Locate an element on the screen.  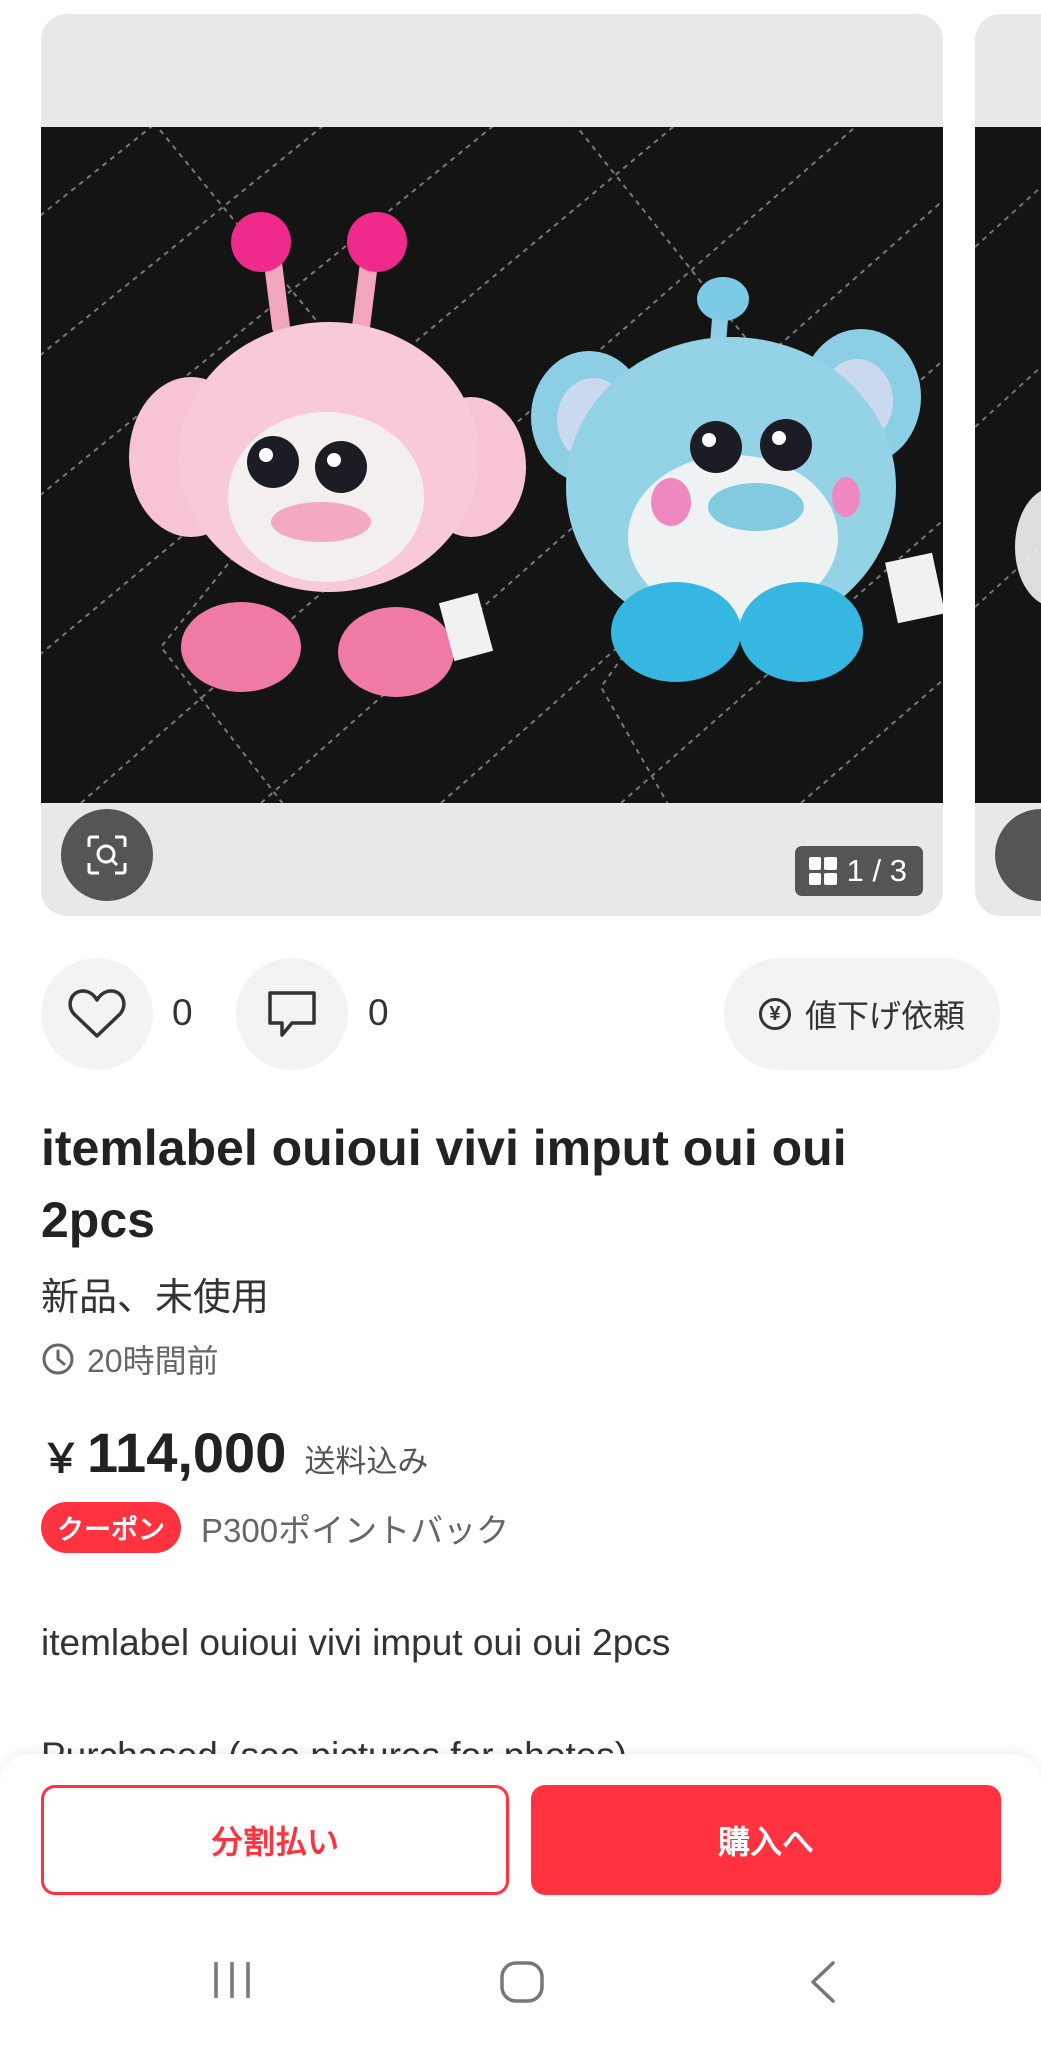
item-description: itemlabel ouioui vivi imput oui oui 2pcs is located at coordinates (356, 1642).